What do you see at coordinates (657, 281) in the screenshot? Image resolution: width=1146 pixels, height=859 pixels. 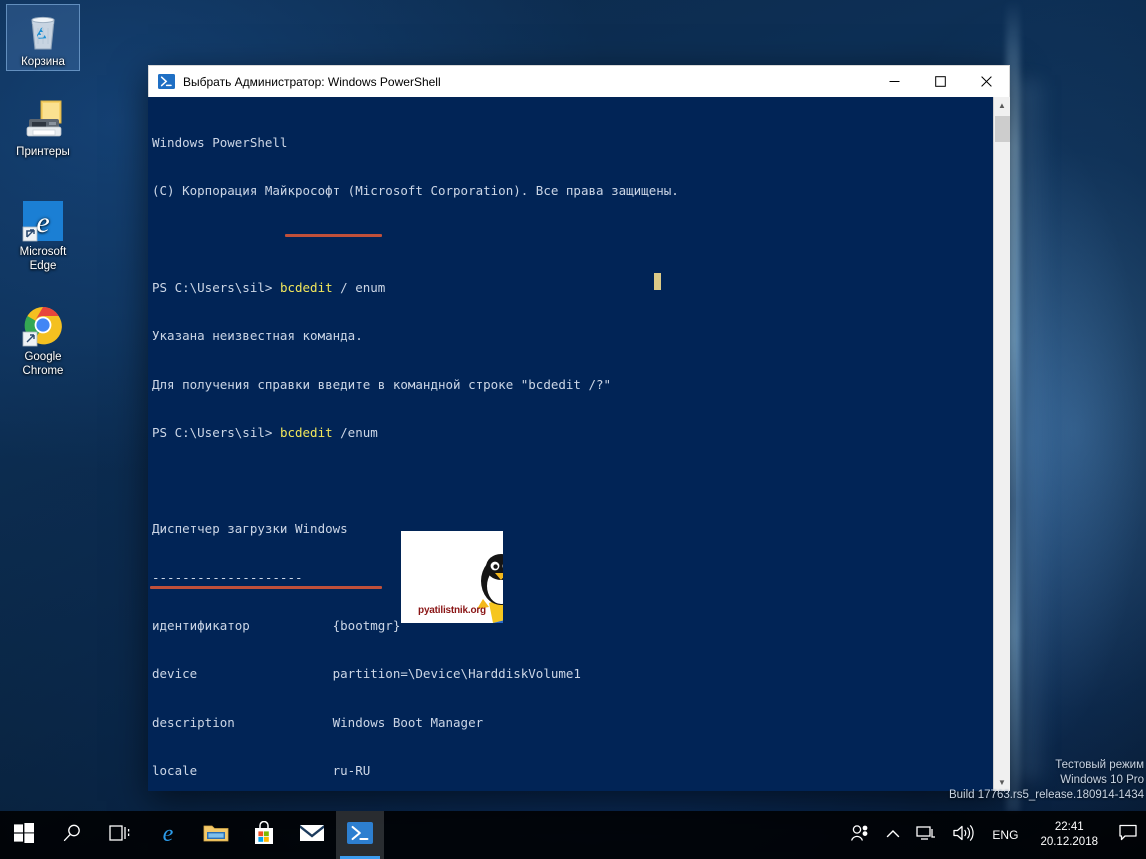 I see `console-cursor` at bounding box center [657, 281].